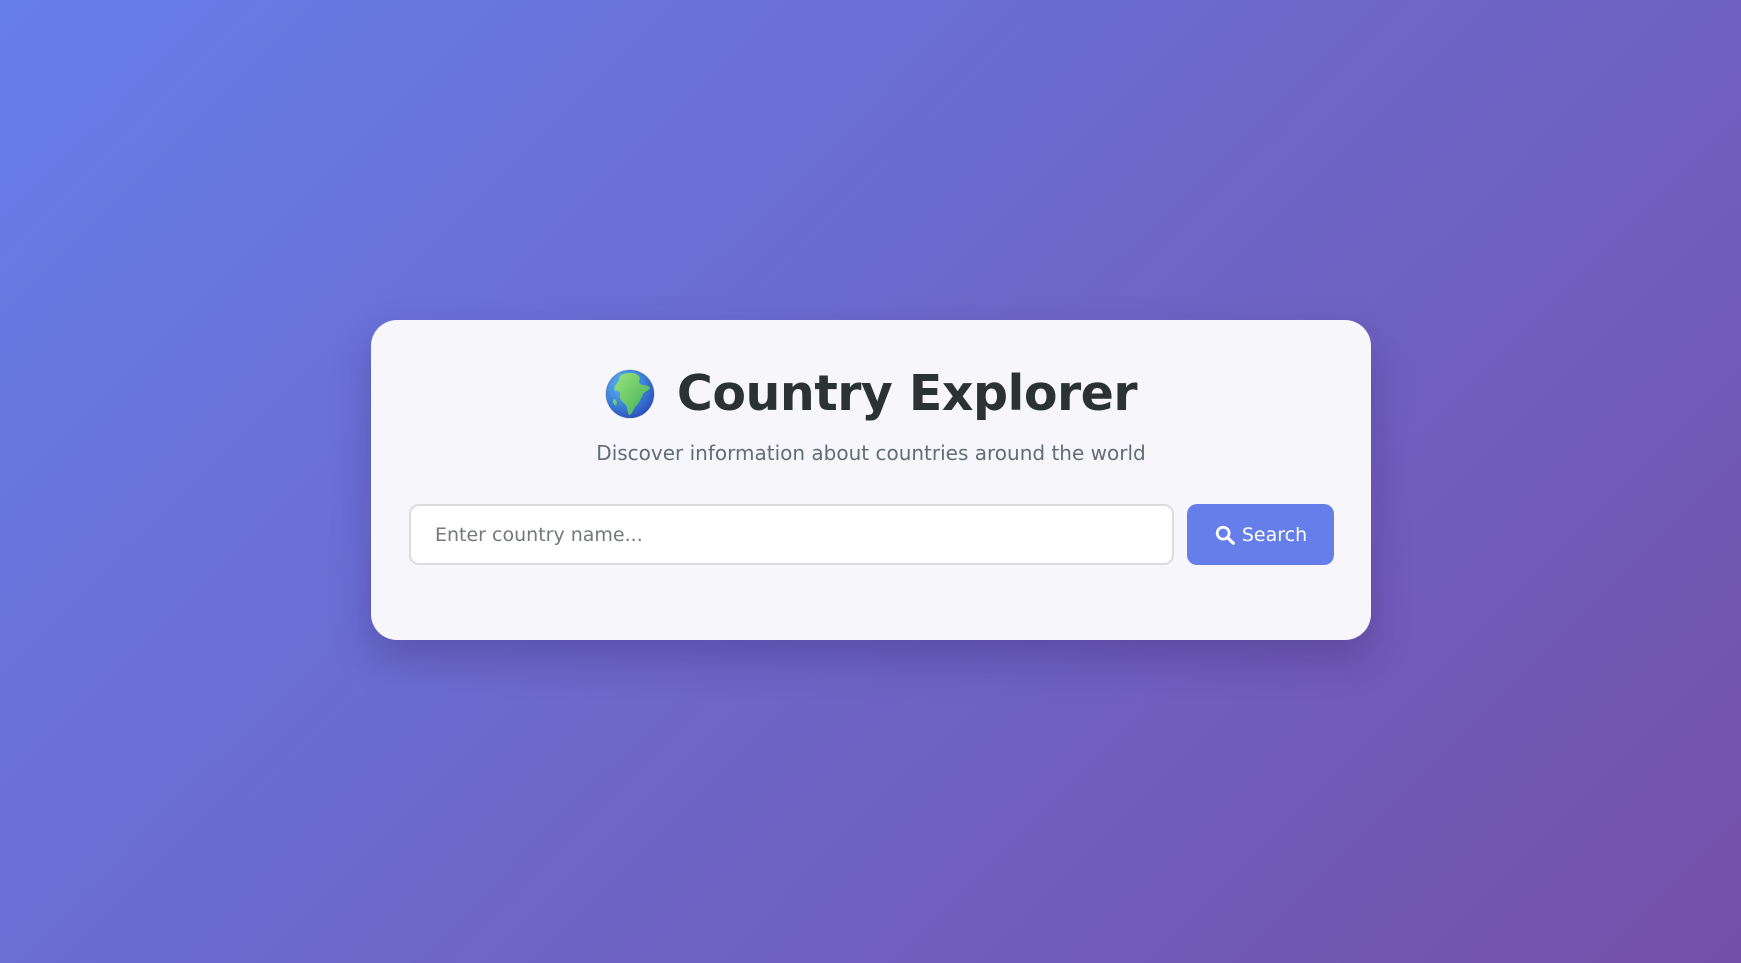 The width and height of the screenshot is (1741, 963). What do you see at coordinates (1225, 535) in the screenshot?
I see `search-icon` at bounding box center [1225, 535].